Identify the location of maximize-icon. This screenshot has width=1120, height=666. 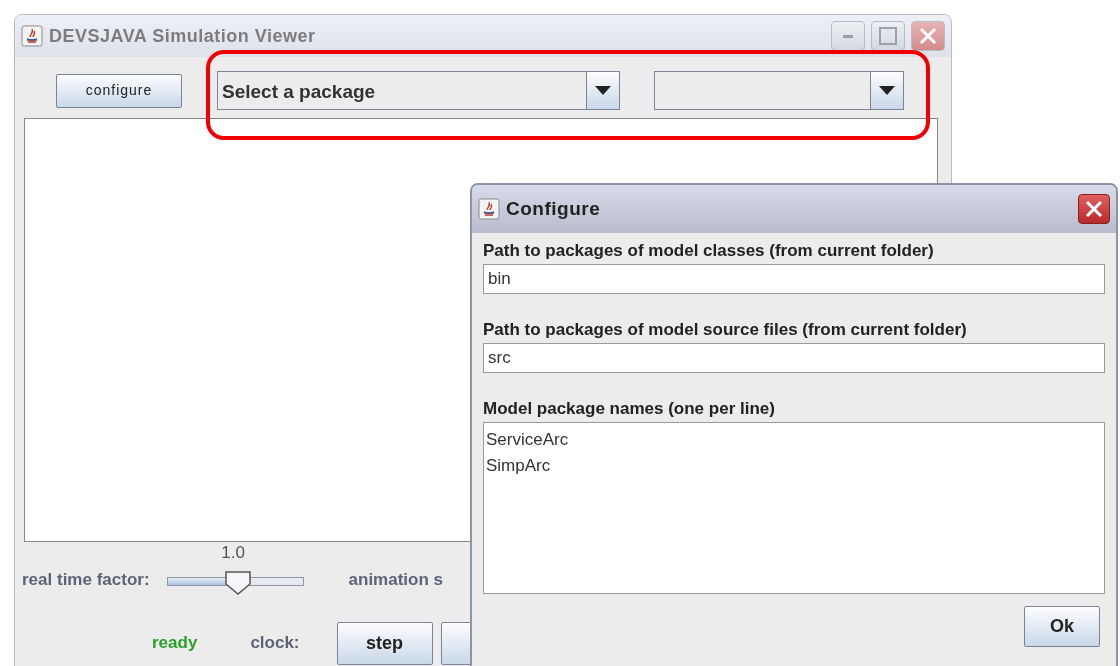
(888, 36).